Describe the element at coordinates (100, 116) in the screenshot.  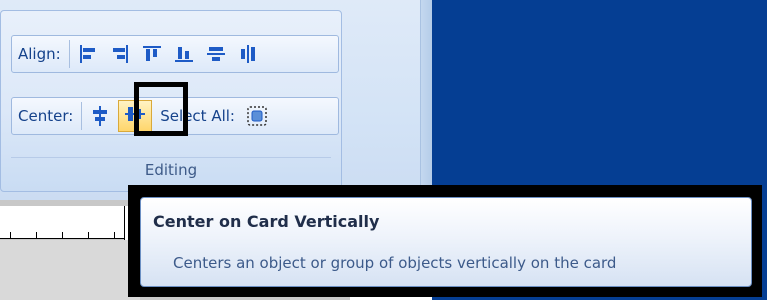
I see `center-horizontally-icon` at that location.